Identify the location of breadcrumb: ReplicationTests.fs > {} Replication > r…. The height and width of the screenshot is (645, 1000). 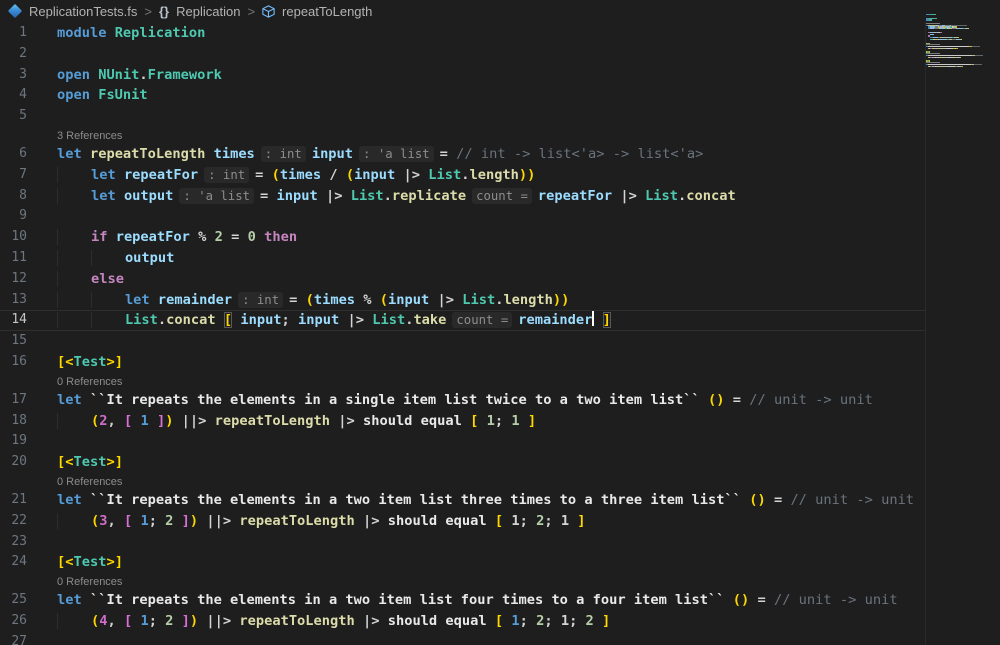
(500, 11).